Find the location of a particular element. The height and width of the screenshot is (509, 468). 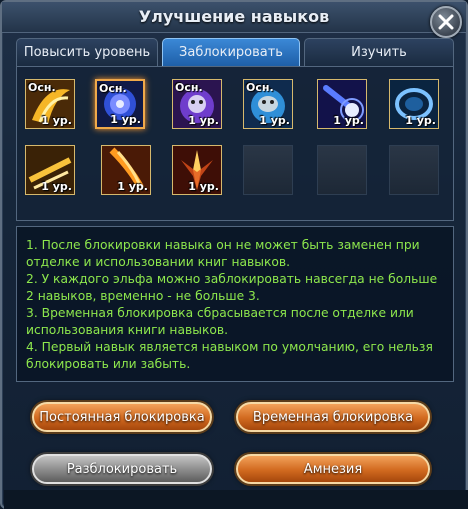

unlock-button: Разблокировать is located at coordinates (122, 469).